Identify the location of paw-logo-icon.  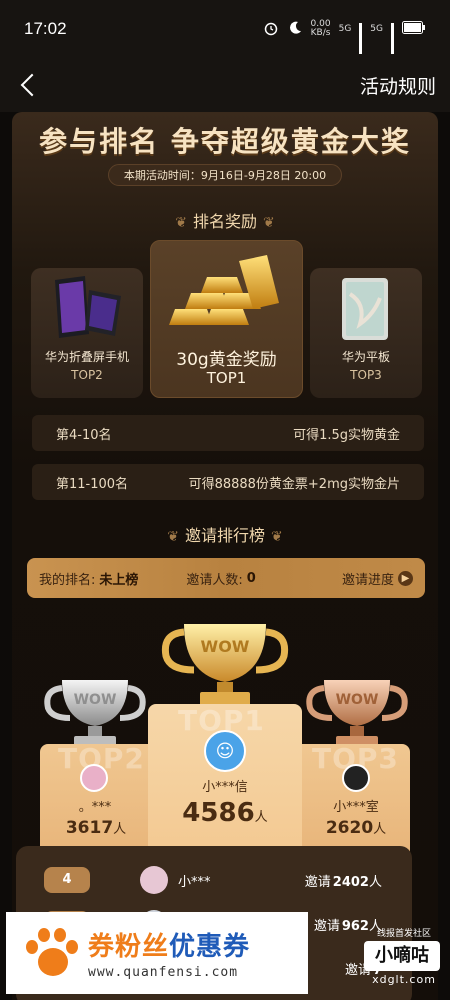
(51, 953).